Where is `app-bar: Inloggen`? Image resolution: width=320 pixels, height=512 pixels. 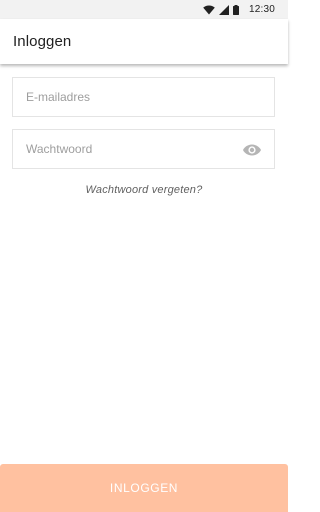 app-bar: Inloggen is located at coordinates (144, 41).